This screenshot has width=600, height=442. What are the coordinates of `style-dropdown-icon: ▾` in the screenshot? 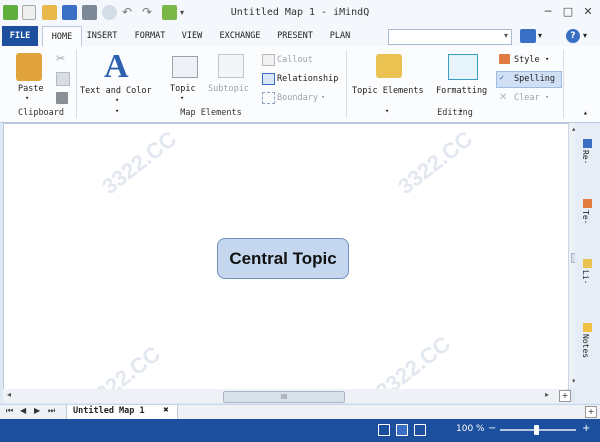 It's located at (547, 59).